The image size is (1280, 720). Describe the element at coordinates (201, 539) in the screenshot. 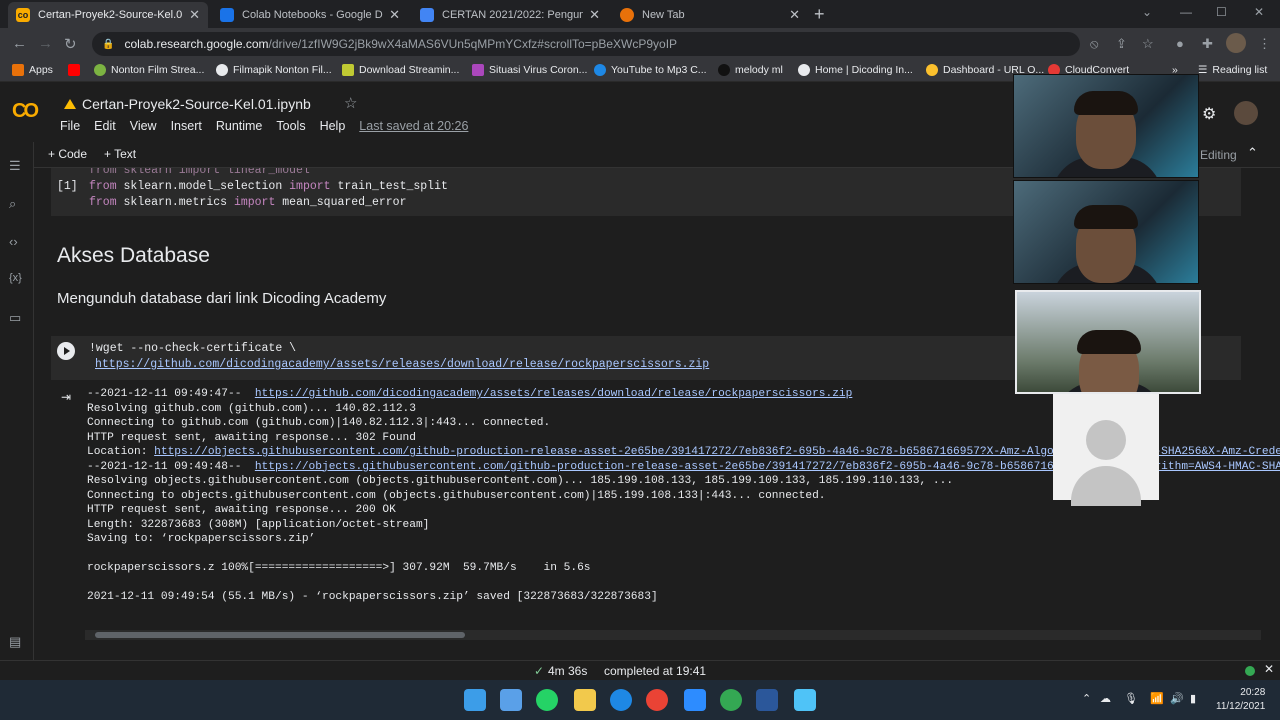

I see `output-line: Saving to: ‘rockpaperscissors.zip’` at that location.